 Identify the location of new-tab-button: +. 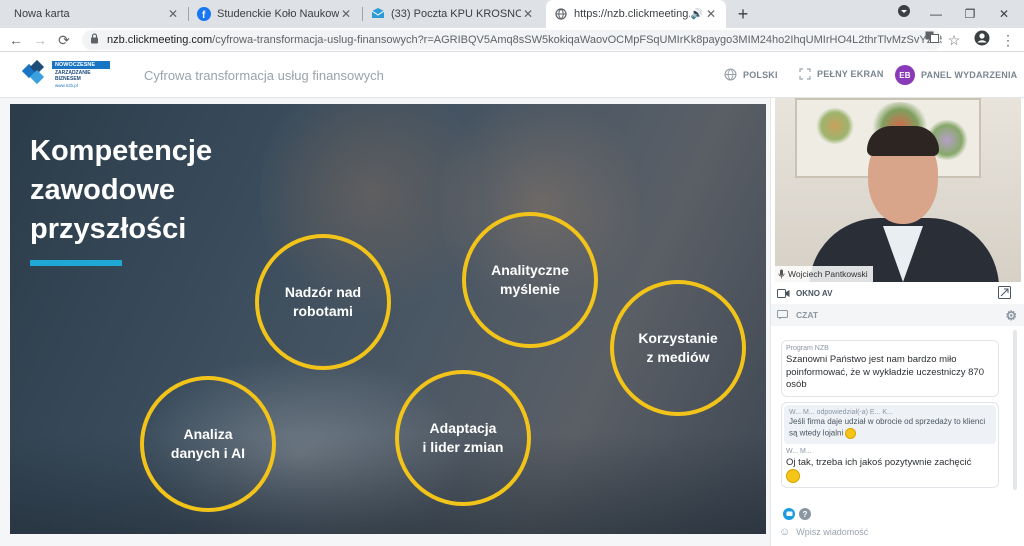
(743, 14).